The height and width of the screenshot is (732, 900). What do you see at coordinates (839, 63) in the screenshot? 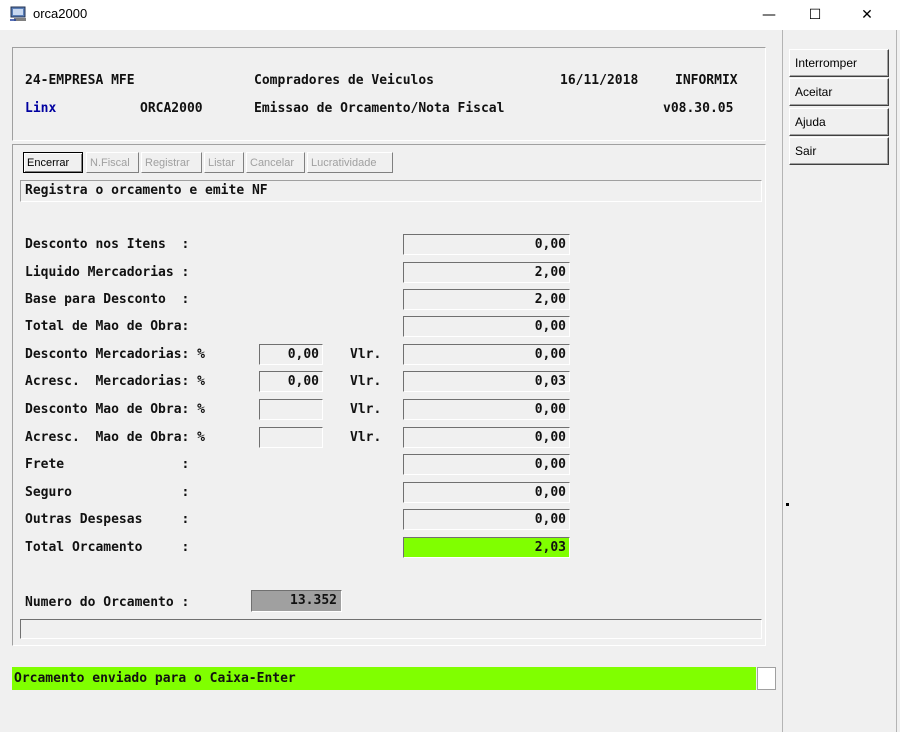
I see `interromper-button: Interromper` at bounding box center [839, 63].